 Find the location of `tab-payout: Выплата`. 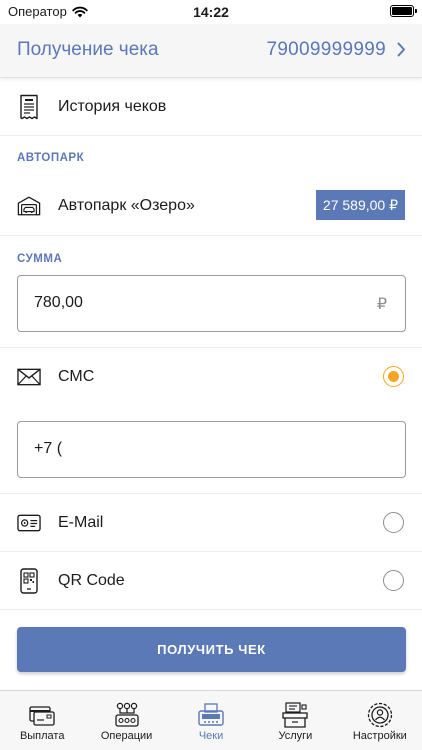

tab-payout: Выплата is located at coordinates (42, 720).